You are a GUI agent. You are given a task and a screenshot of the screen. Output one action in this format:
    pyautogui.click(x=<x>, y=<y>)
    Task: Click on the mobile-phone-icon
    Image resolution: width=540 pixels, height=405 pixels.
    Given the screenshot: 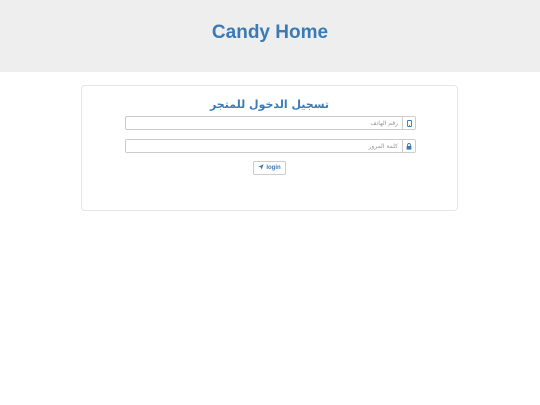 What is the action you would take?
    pyautogui.click(x=408, y=123)
    